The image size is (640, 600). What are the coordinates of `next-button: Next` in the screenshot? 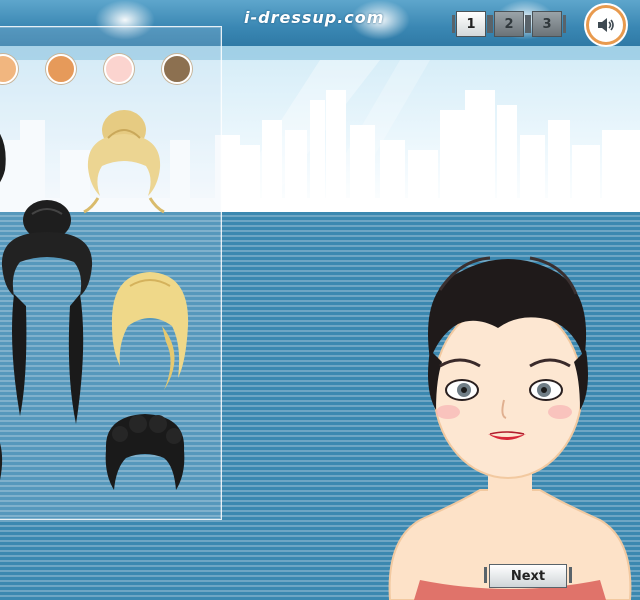 It's located at (528, 576).